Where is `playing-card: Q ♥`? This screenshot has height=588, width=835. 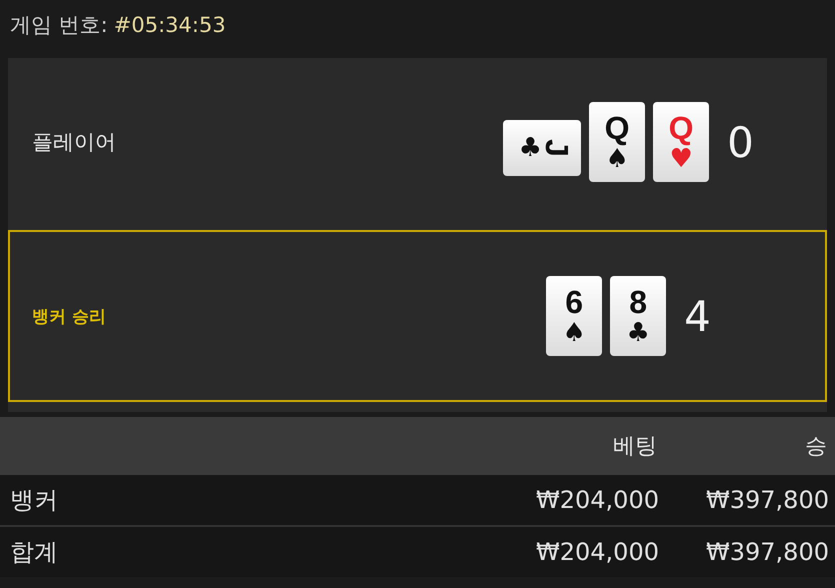
playing-card: Q ♥ is located at coordinates (681, 142).